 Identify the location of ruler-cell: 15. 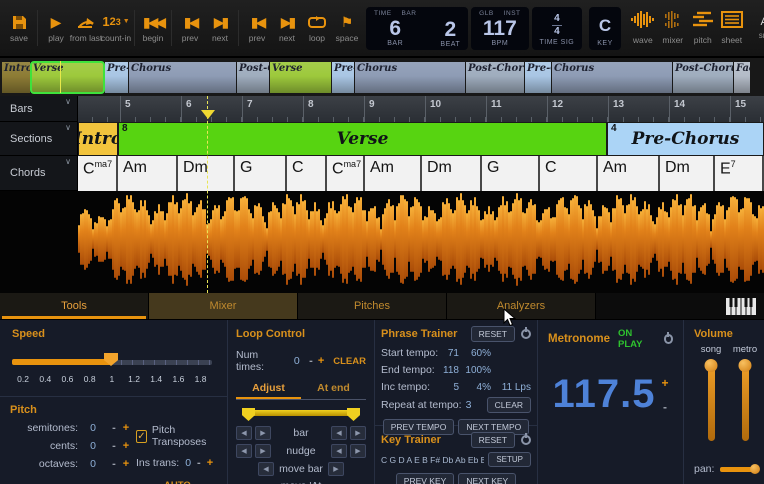
(746, 109).